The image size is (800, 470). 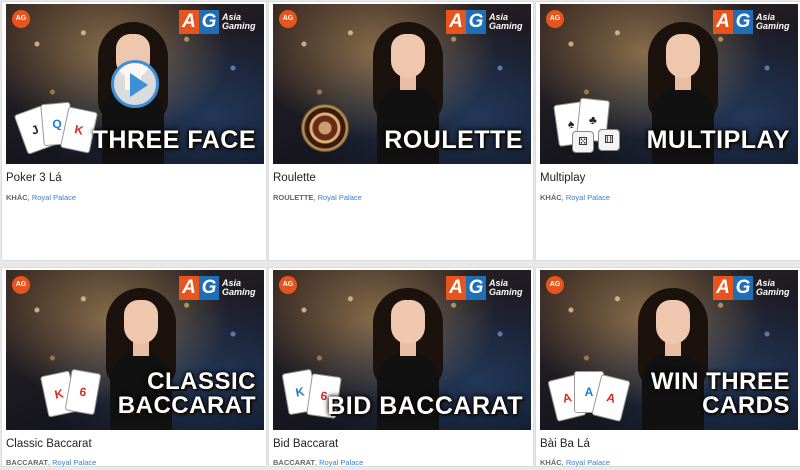 What do you see at coordinates (186, 393) in the screenshot?
I see `game-title-art: CLASSIC BACCARAT` at bounding box center [186, 393].